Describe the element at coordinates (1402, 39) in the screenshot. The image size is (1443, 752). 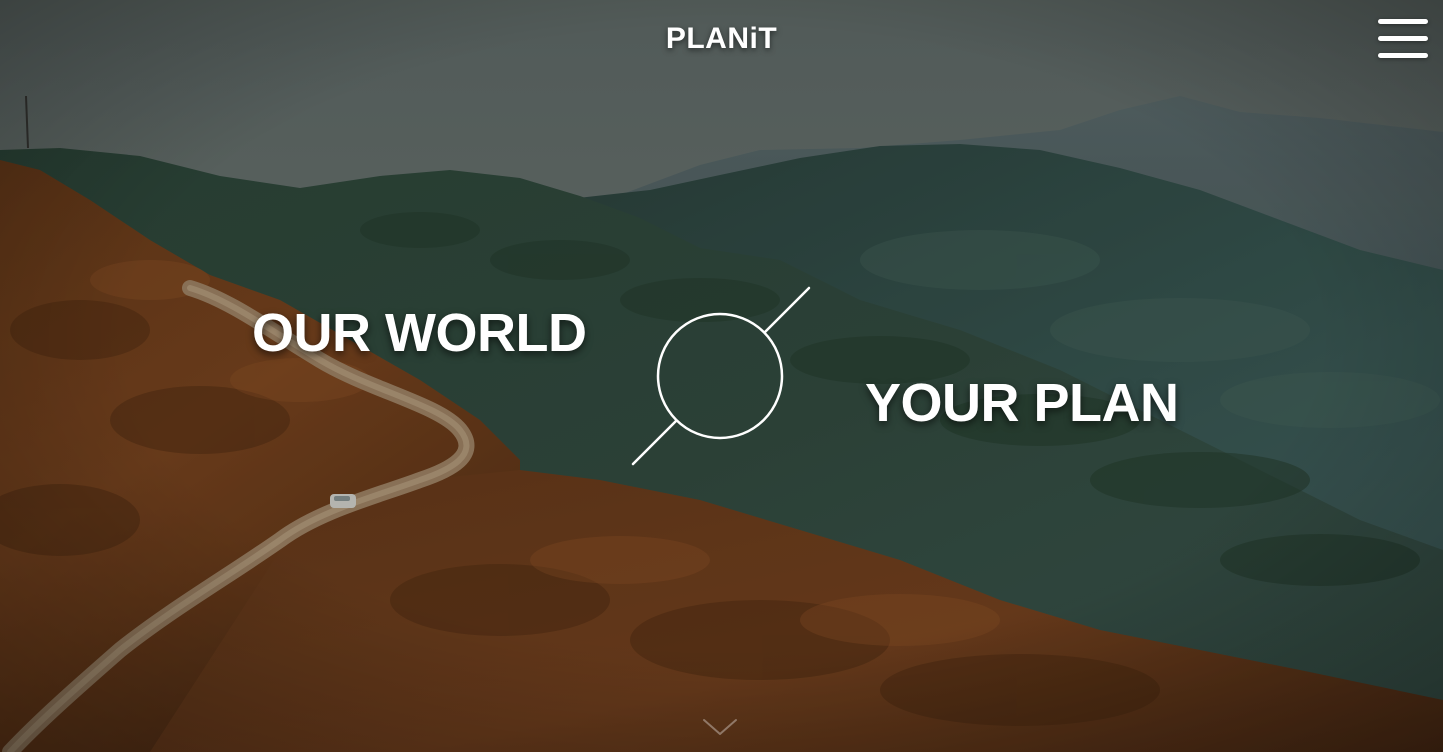
I see `menu-button` at that location.